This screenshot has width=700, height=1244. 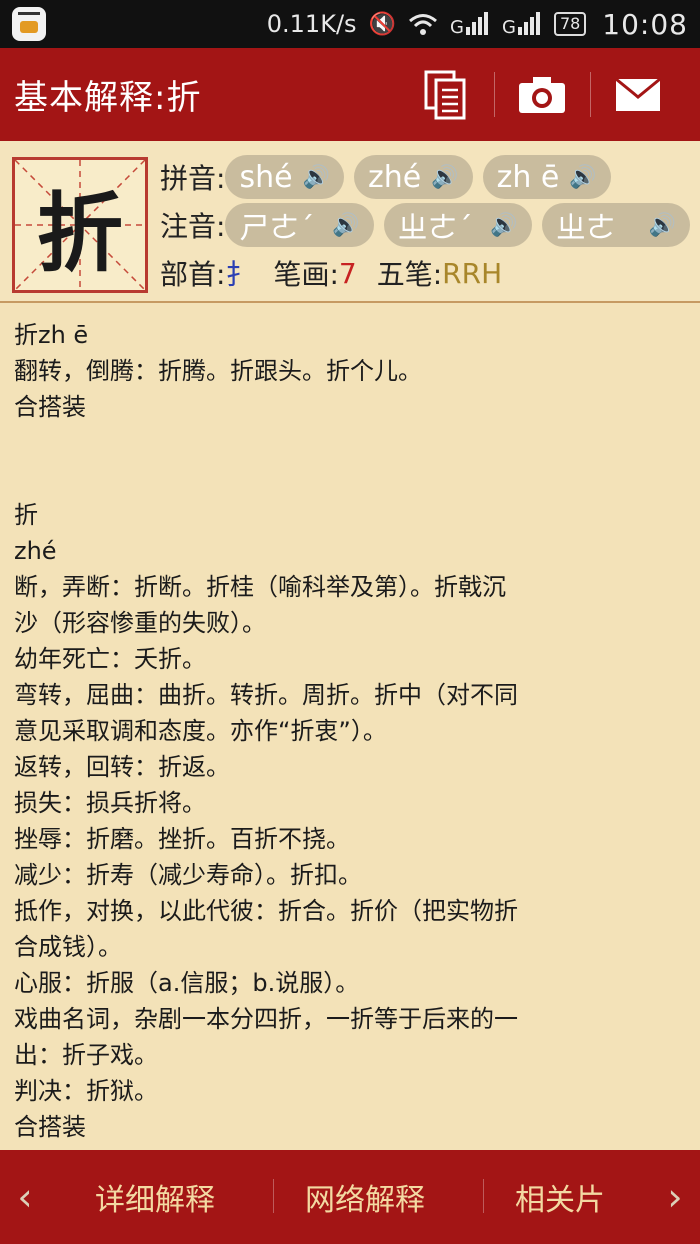 I want to click on status-bar: 0.11K/s 🔇 G G 78 10:08, so click(x=350, y=24).